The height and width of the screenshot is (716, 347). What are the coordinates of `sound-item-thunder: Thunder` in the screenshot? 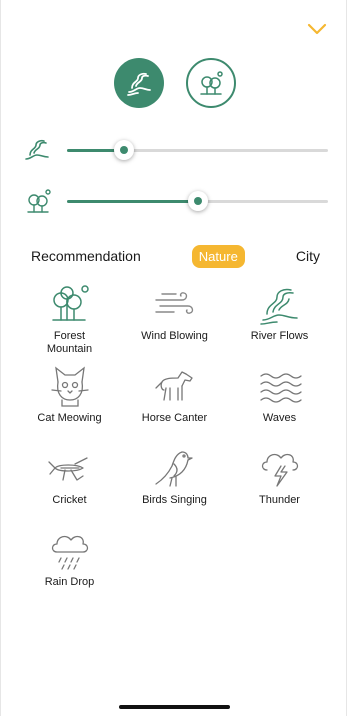 It's located at (279, 484).